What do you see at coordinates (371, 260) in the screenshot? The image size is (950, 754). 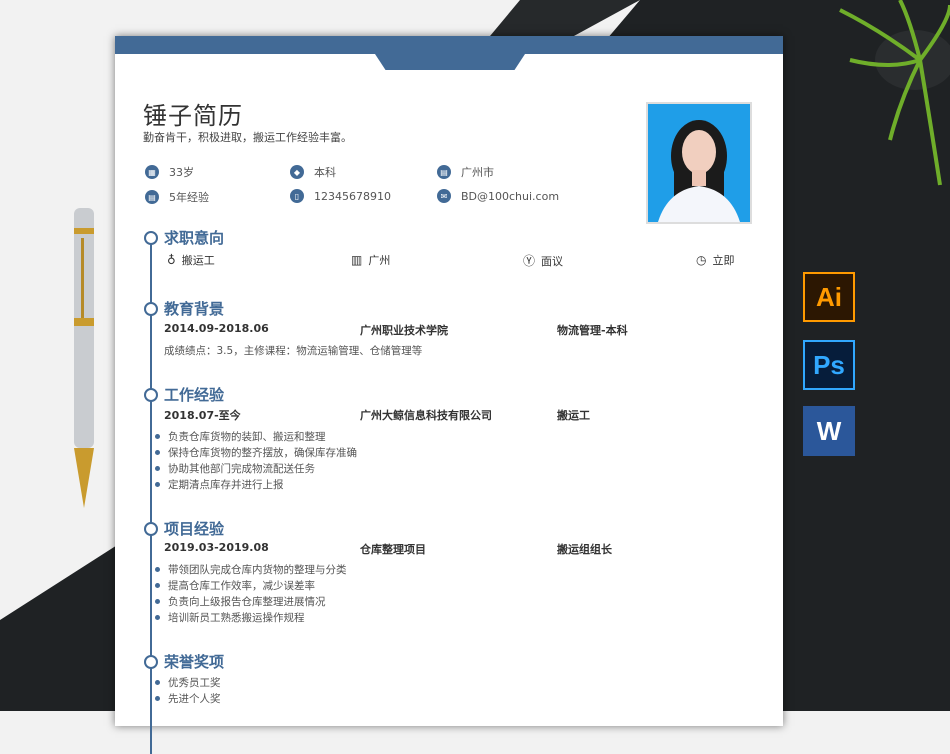 I see `intent-city: ▥ 广州` at bounding box center [371, 260].